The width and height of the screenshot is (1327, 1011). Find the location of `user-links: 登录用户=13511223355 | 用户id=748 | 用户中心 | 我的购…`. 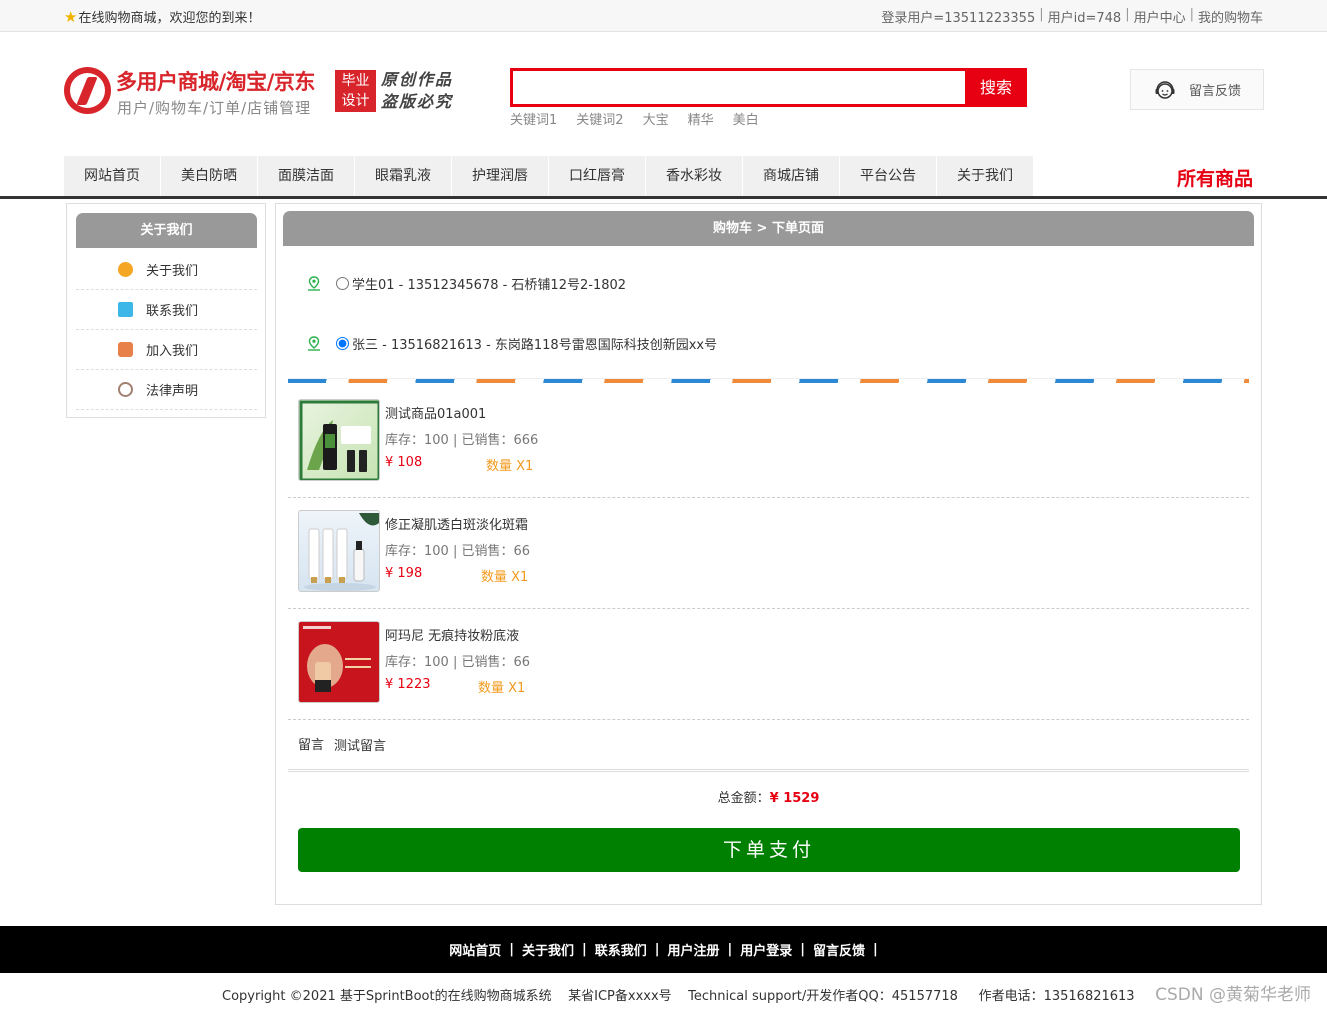

user-links: 登录用户=13511223355 | 用户id=748 | 用户中心 | 我的购… is located at coordinates (1072, 16).